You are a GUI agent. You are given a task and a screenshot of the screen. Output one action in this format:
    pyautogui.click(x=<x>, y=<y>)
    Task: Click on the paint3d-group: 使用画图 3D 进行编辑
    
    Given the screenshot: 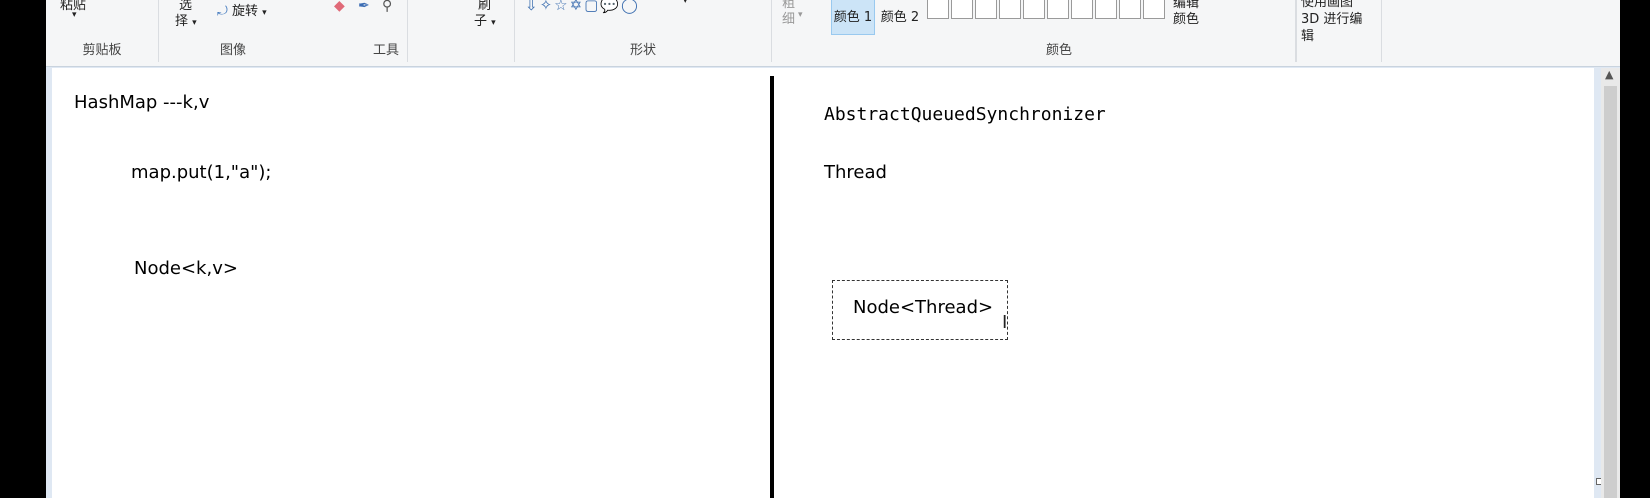 What is the action you would take?
    pyautogui.click(x=1339, y=31)
    